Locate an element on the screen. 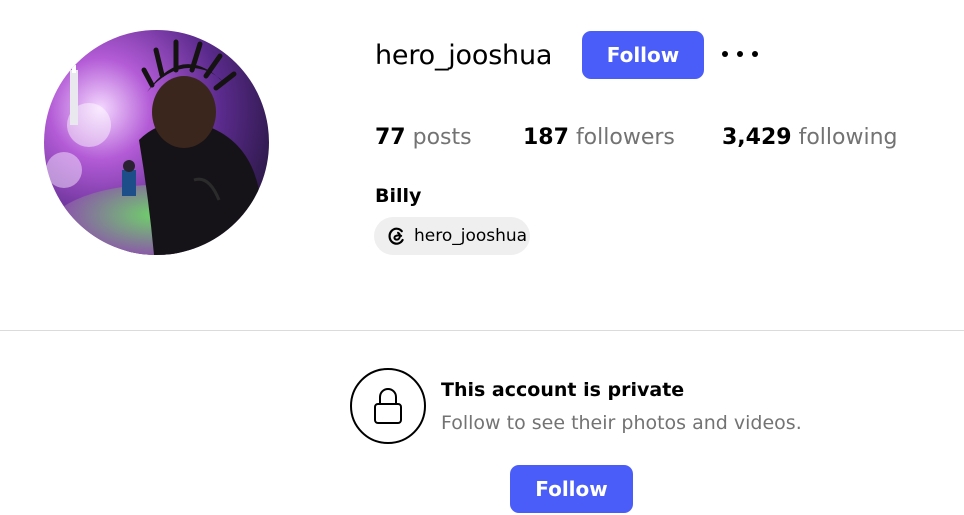 This screenshot has height=515, width=964. stat-posts: 77 posts is located at coordinates (423, 138).